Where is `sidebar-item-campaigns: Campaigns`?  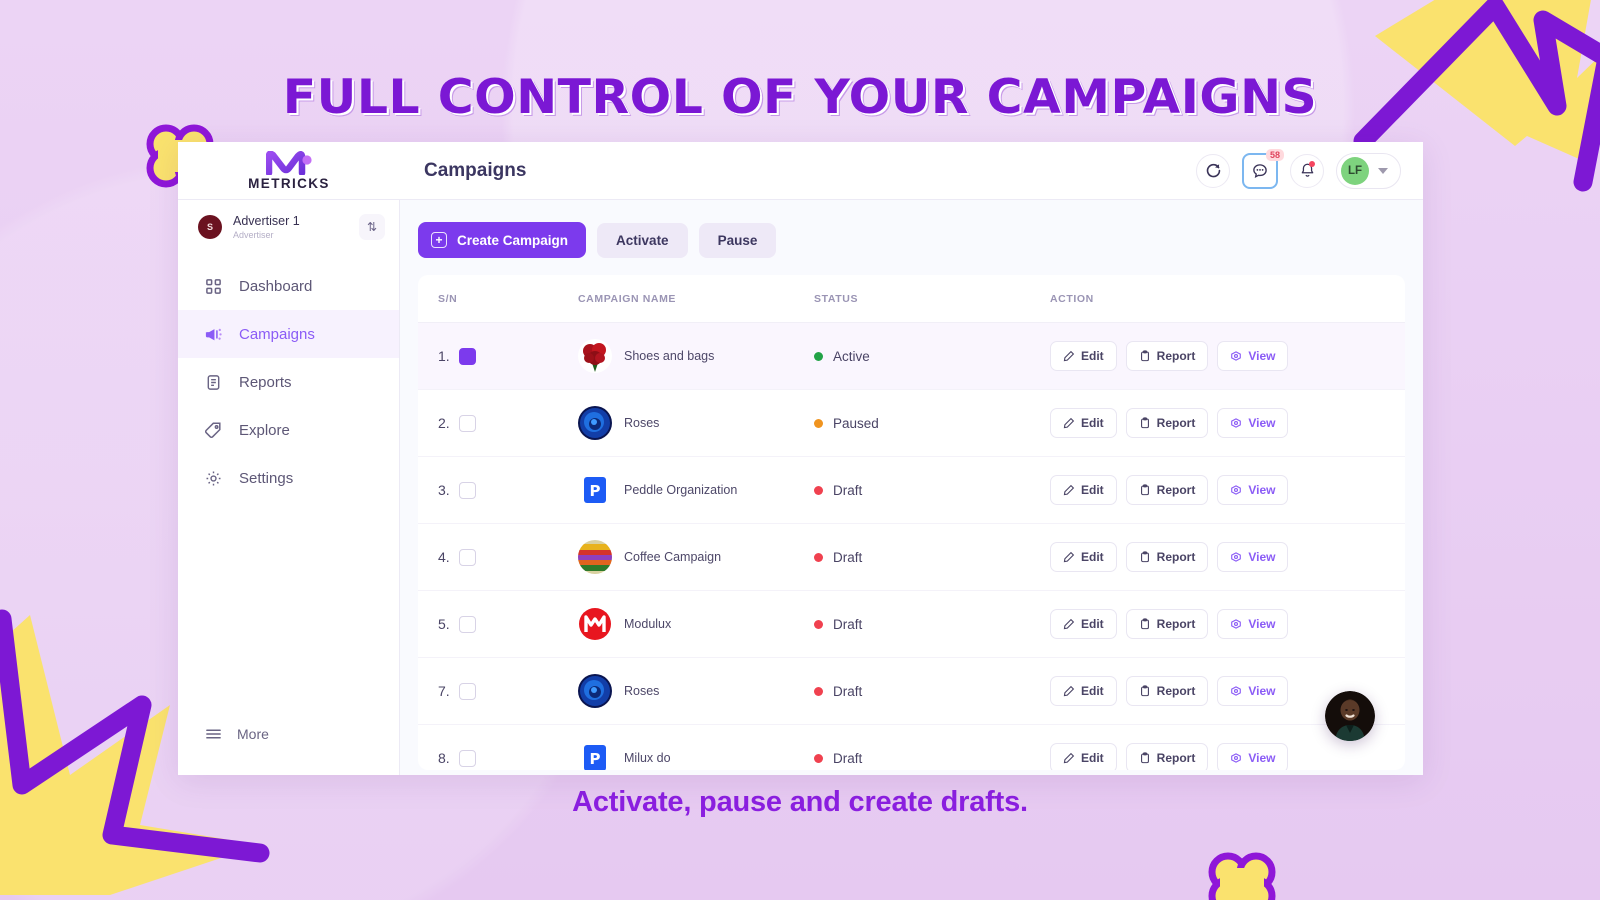
sidebar-item-campaigns: Campaigns is located at coordinates (288, 334).